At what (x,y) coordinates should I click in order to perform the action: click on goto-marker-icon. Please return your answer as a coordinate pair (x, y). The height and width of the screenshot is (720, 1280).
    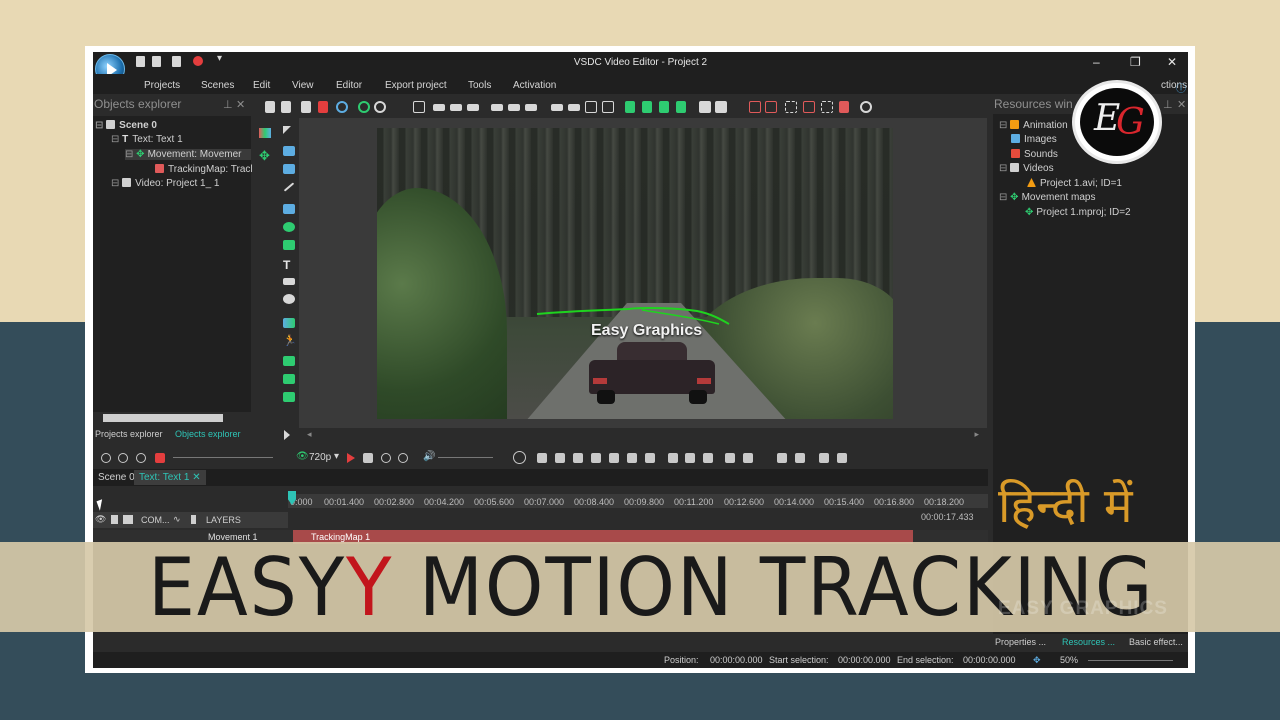
    Looking at the image, I should click on (730, 458).